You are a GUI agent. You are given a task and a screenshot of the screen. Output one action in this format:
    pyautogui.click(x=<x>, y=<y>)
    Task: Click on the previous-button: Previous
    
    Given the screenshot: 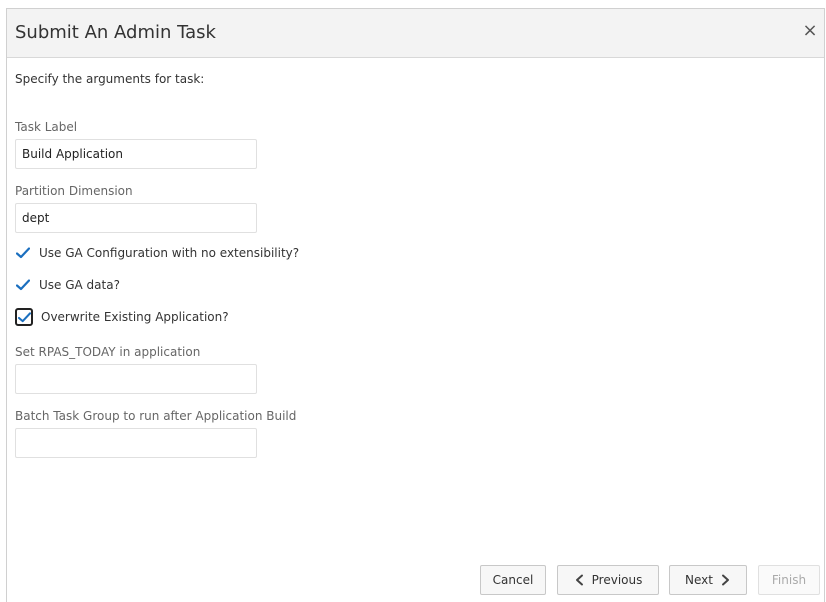 What is the action you would take?
    pyautogui.click(x=608, y=580)
    